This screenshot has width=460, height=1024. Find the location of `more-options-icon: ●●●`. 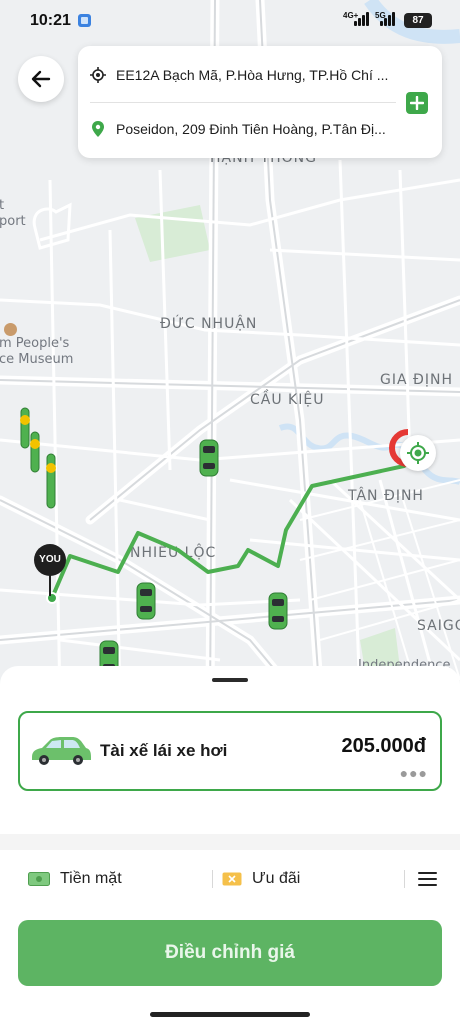

more-options-icon: ●●● is located at coordinates (414, 773).